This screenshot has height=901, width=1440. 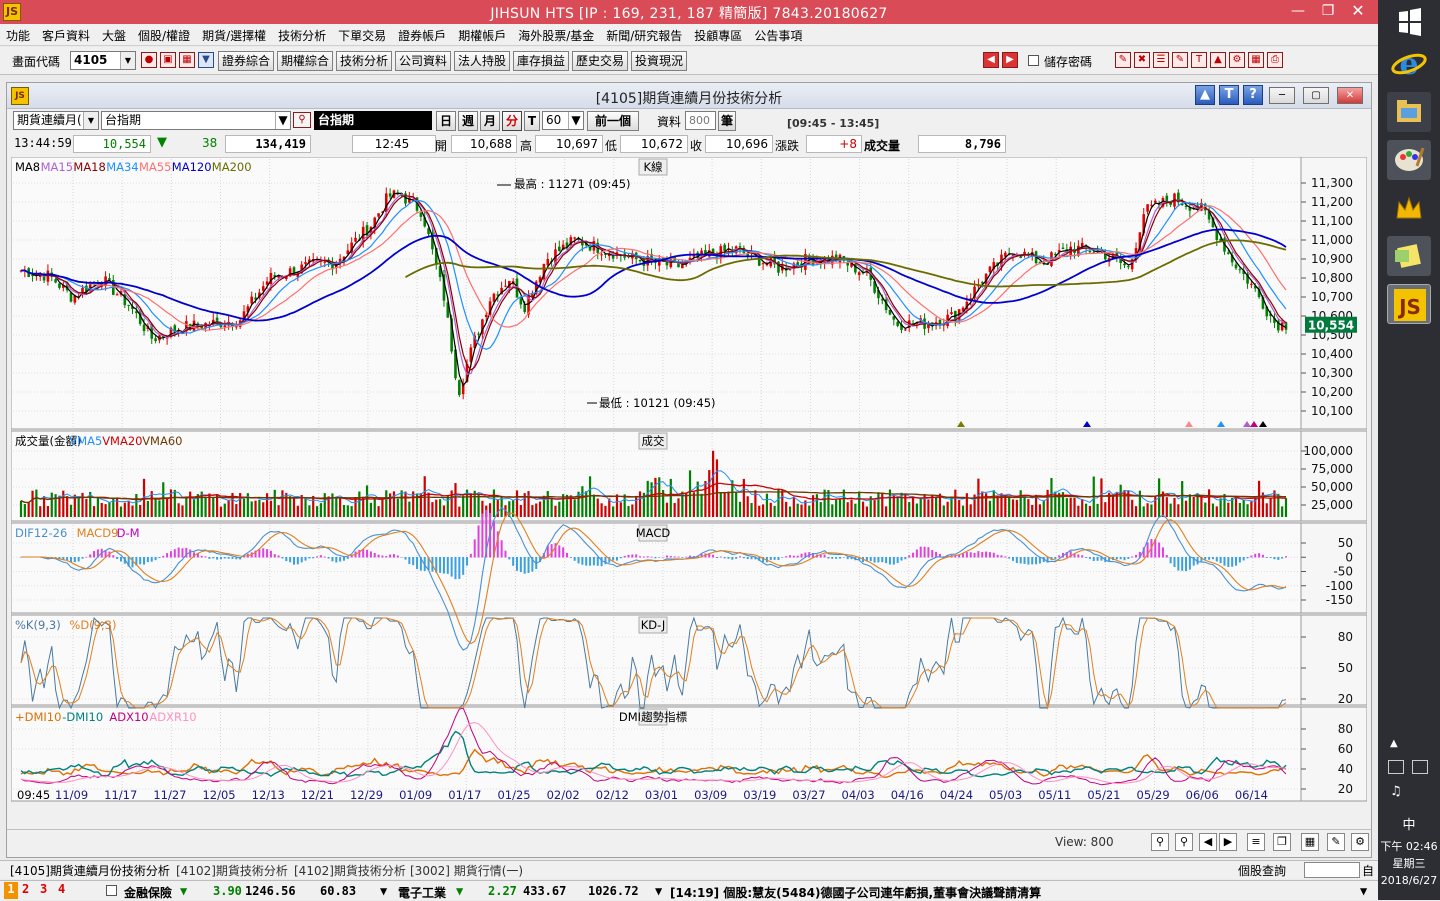 I want to click on scroll-right-icon: ▶, so click(x=1228, y=842).